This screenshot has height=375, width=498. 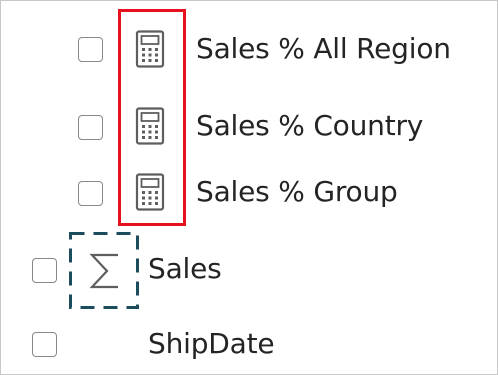 What do you see at coordinates (310, 125) in the screenshot?
I see `field-label: Sales % Country` at bounding box center [310, 125].